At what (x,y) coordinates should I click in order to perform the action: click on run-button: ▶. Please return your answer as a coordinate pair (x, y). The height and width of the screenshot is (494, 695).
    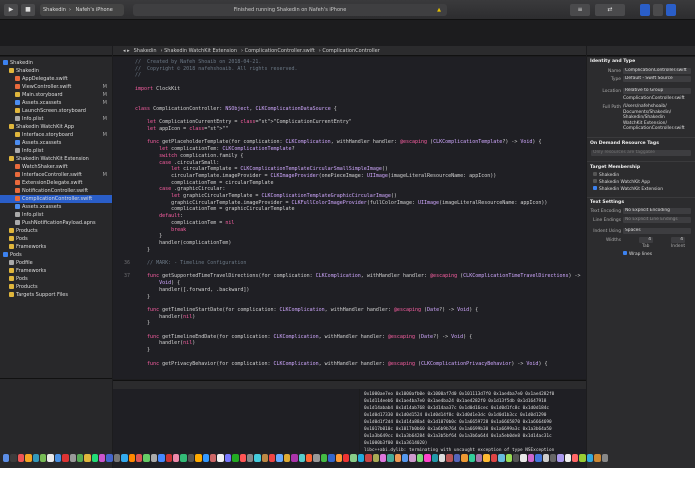
    Looking at the image, I should click on (11, 10).